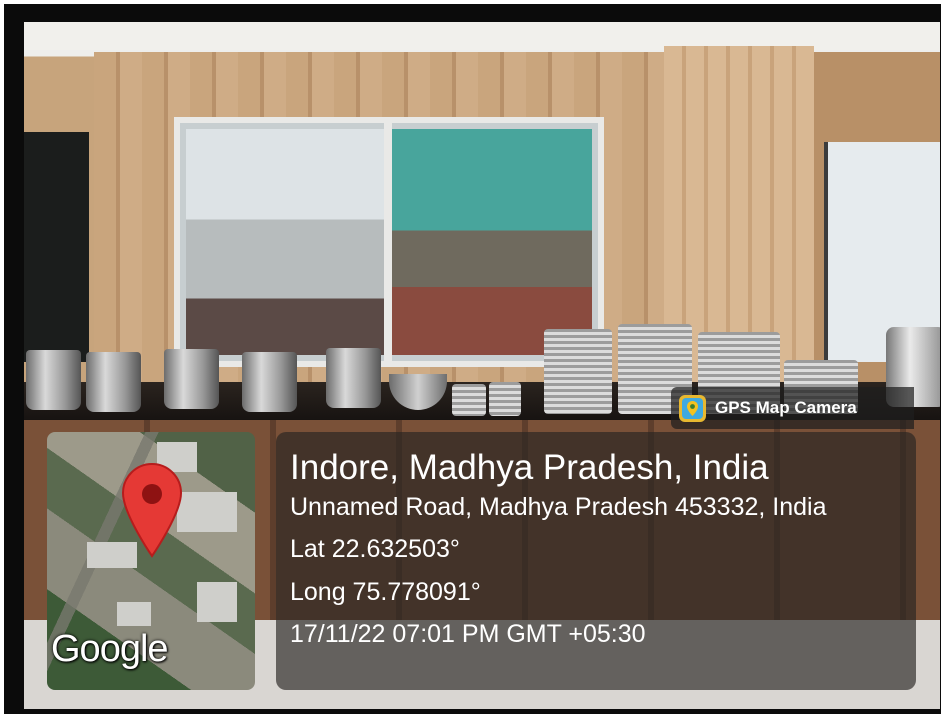 The width and height of the screenshot is (947, 720). I want to click on latitude: Lat 22.632503°, so click(375, 549).